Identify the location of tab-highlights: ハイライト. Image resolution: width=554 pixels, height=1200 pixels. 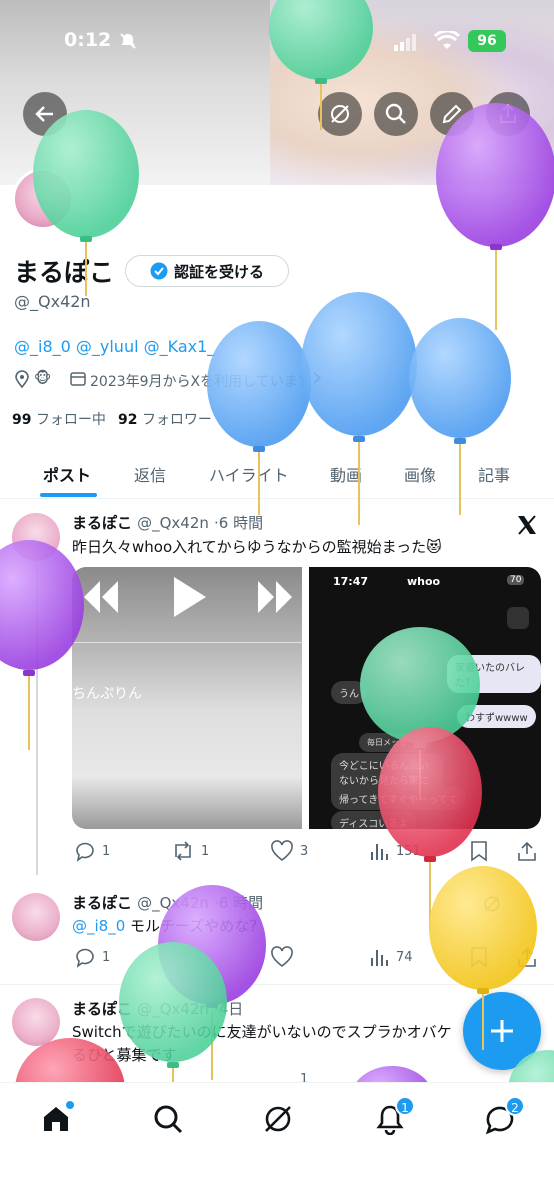
(249, 474).